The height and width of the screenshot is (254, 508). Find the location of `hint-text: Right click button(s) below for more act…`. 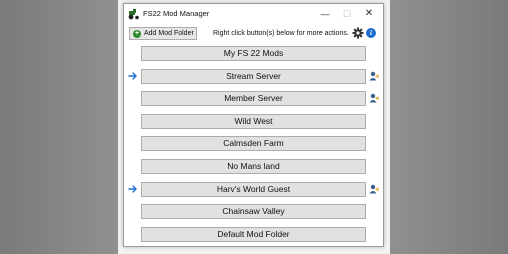

hint-text: Right click button(s) below for more act… is located at coordinates (281, 33).